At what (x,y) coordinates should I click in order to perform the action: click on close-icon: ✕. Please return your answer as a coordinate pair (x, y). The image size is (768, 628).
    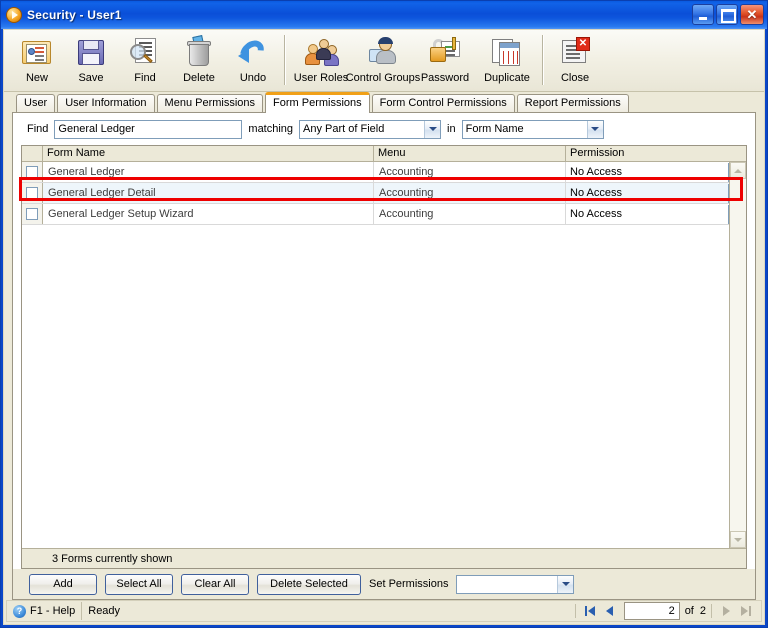
    Looking at the image, I should click on (752, 14).